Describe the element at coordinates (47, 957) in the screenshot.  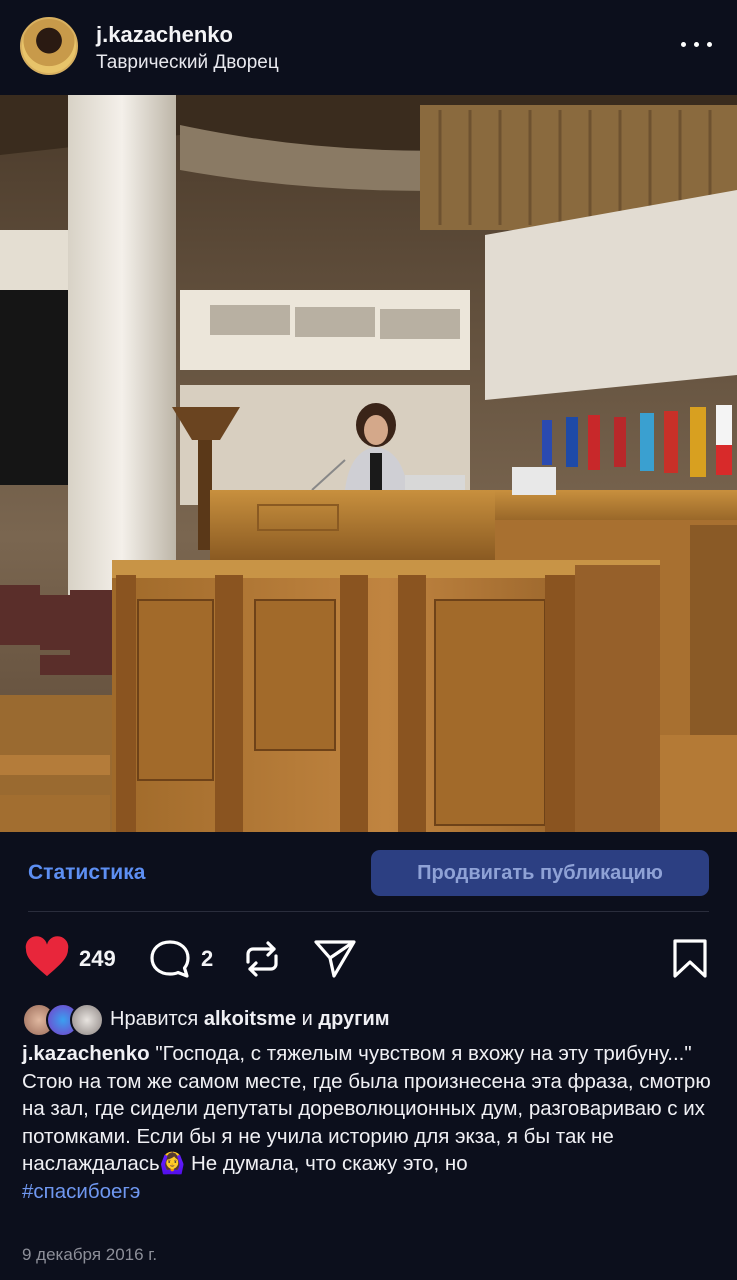
I see `like-heart-icon` at that location.